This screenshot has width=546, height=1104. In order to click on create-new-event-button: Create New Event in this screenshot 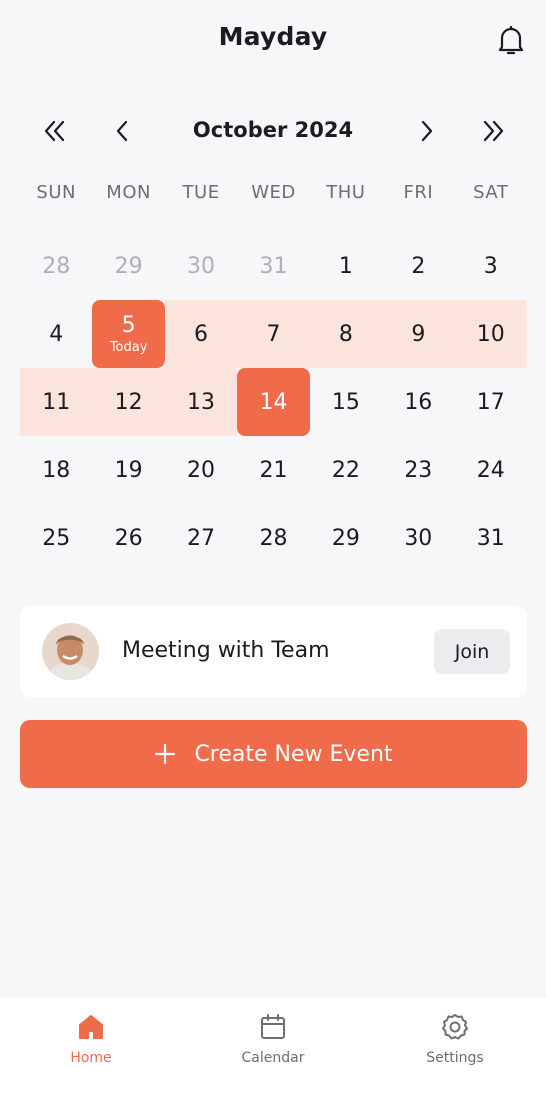, I will do `click(273, 754)`.